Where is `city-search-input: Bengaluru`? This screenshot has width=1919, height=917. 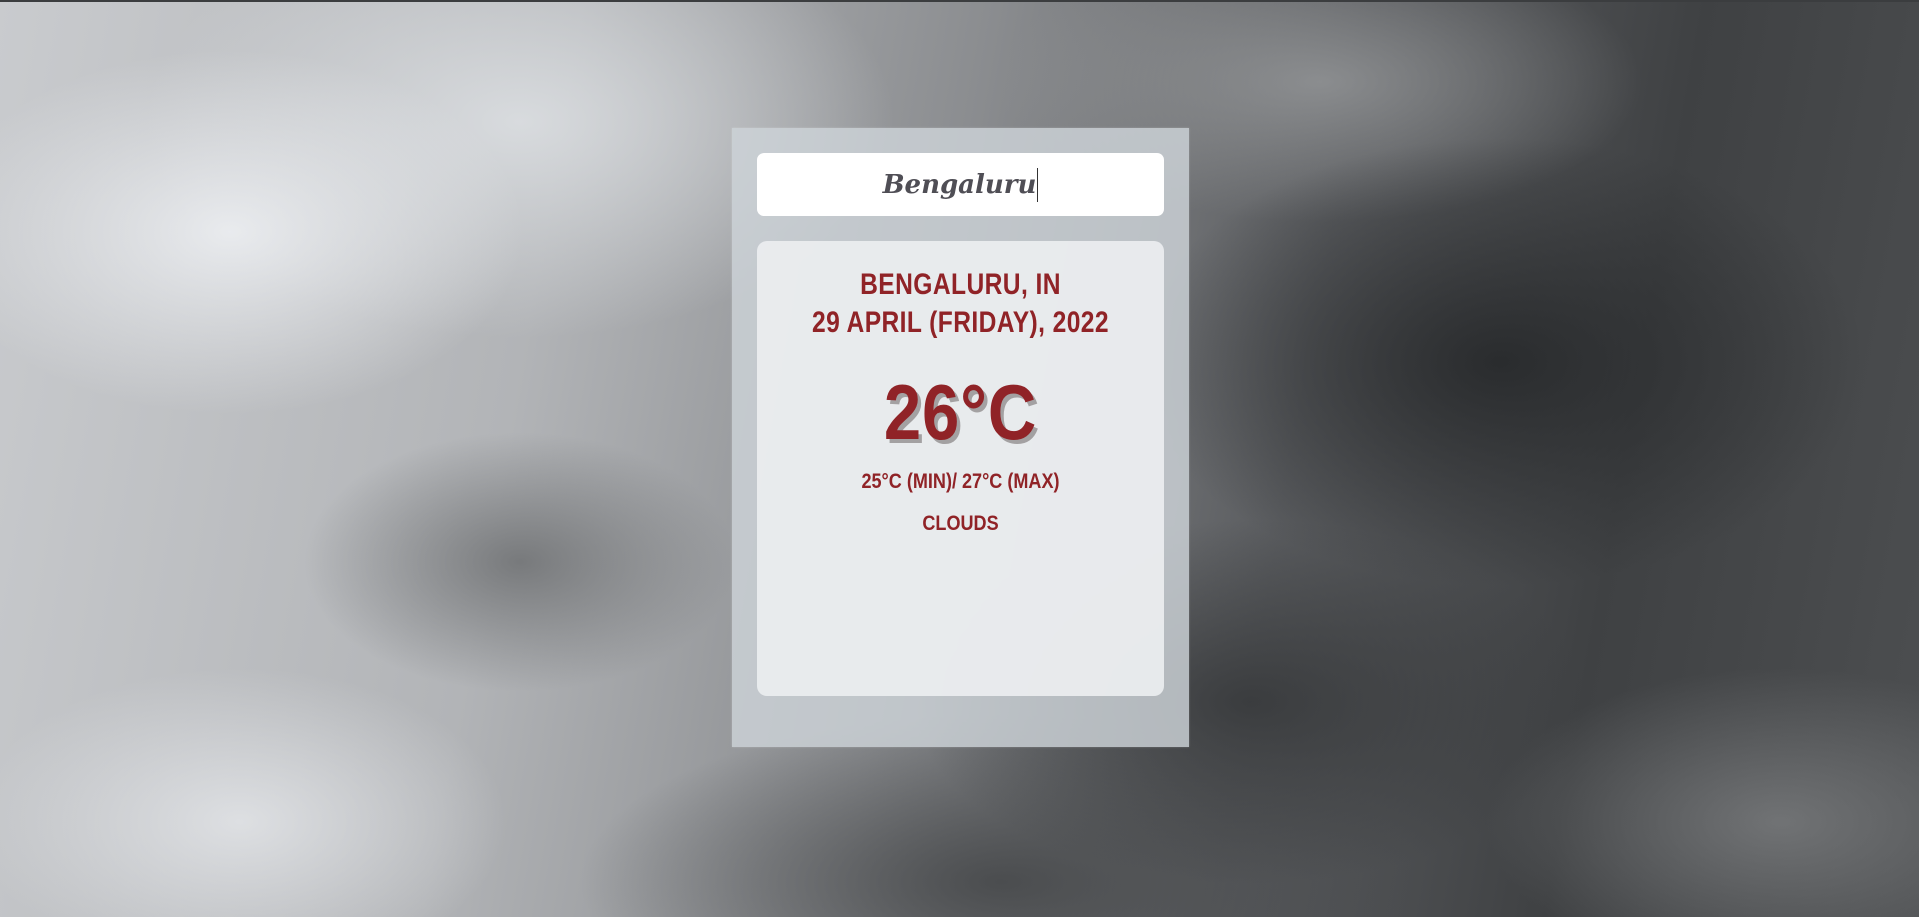 city-search-input: Bengaluru is located at coordinates (960, 184).